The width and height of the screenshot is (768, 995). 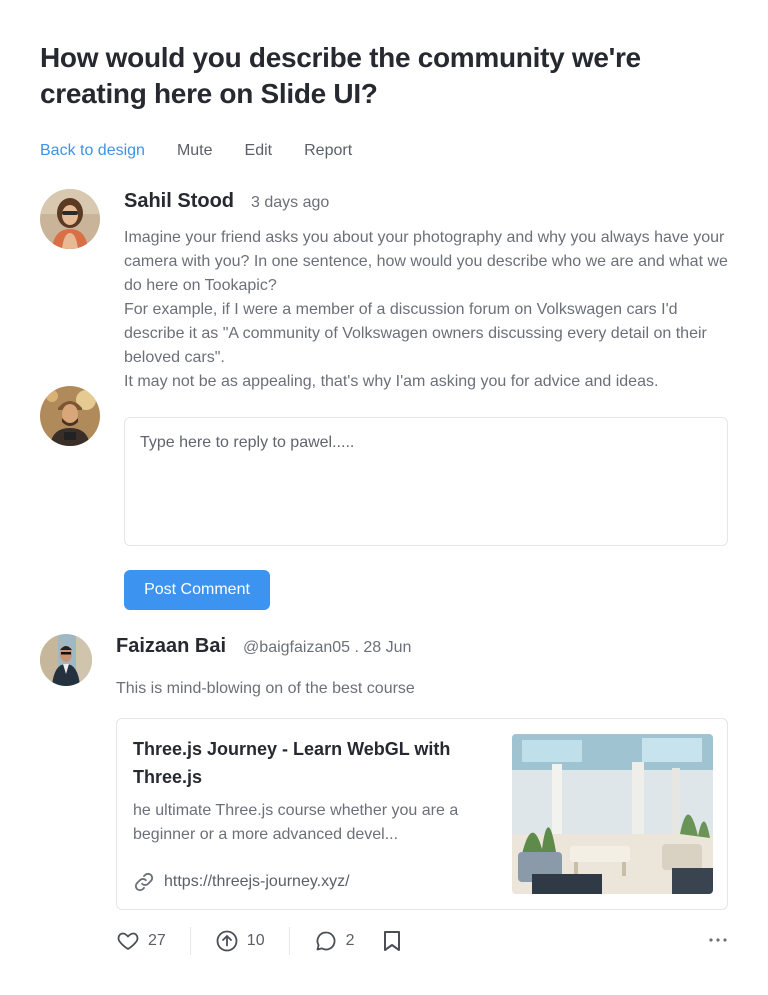 I want to click on comment-author: Faizaan Bai, so click(x=171, y=646).